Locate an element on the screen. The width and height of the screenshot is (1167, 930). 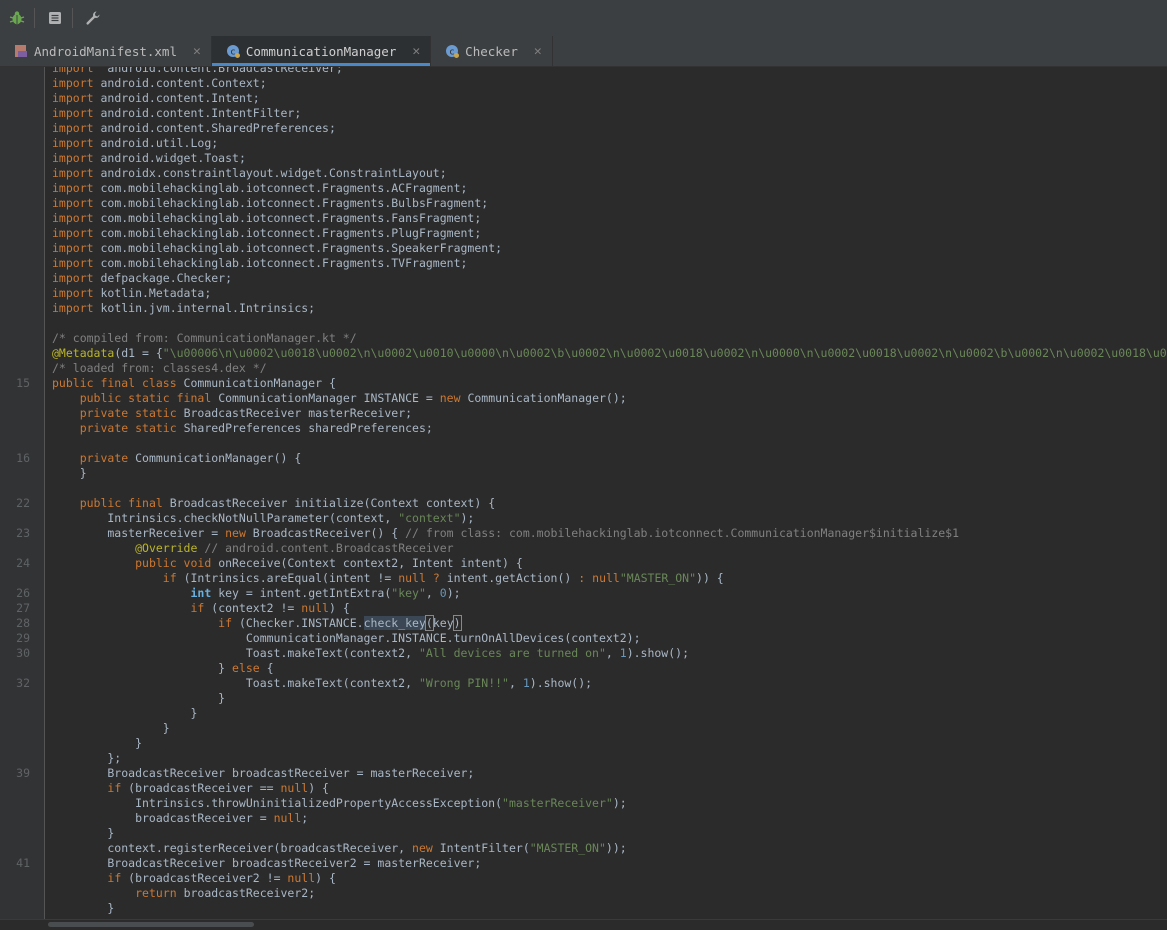
code-token: , is located at coordinates (612, 653).